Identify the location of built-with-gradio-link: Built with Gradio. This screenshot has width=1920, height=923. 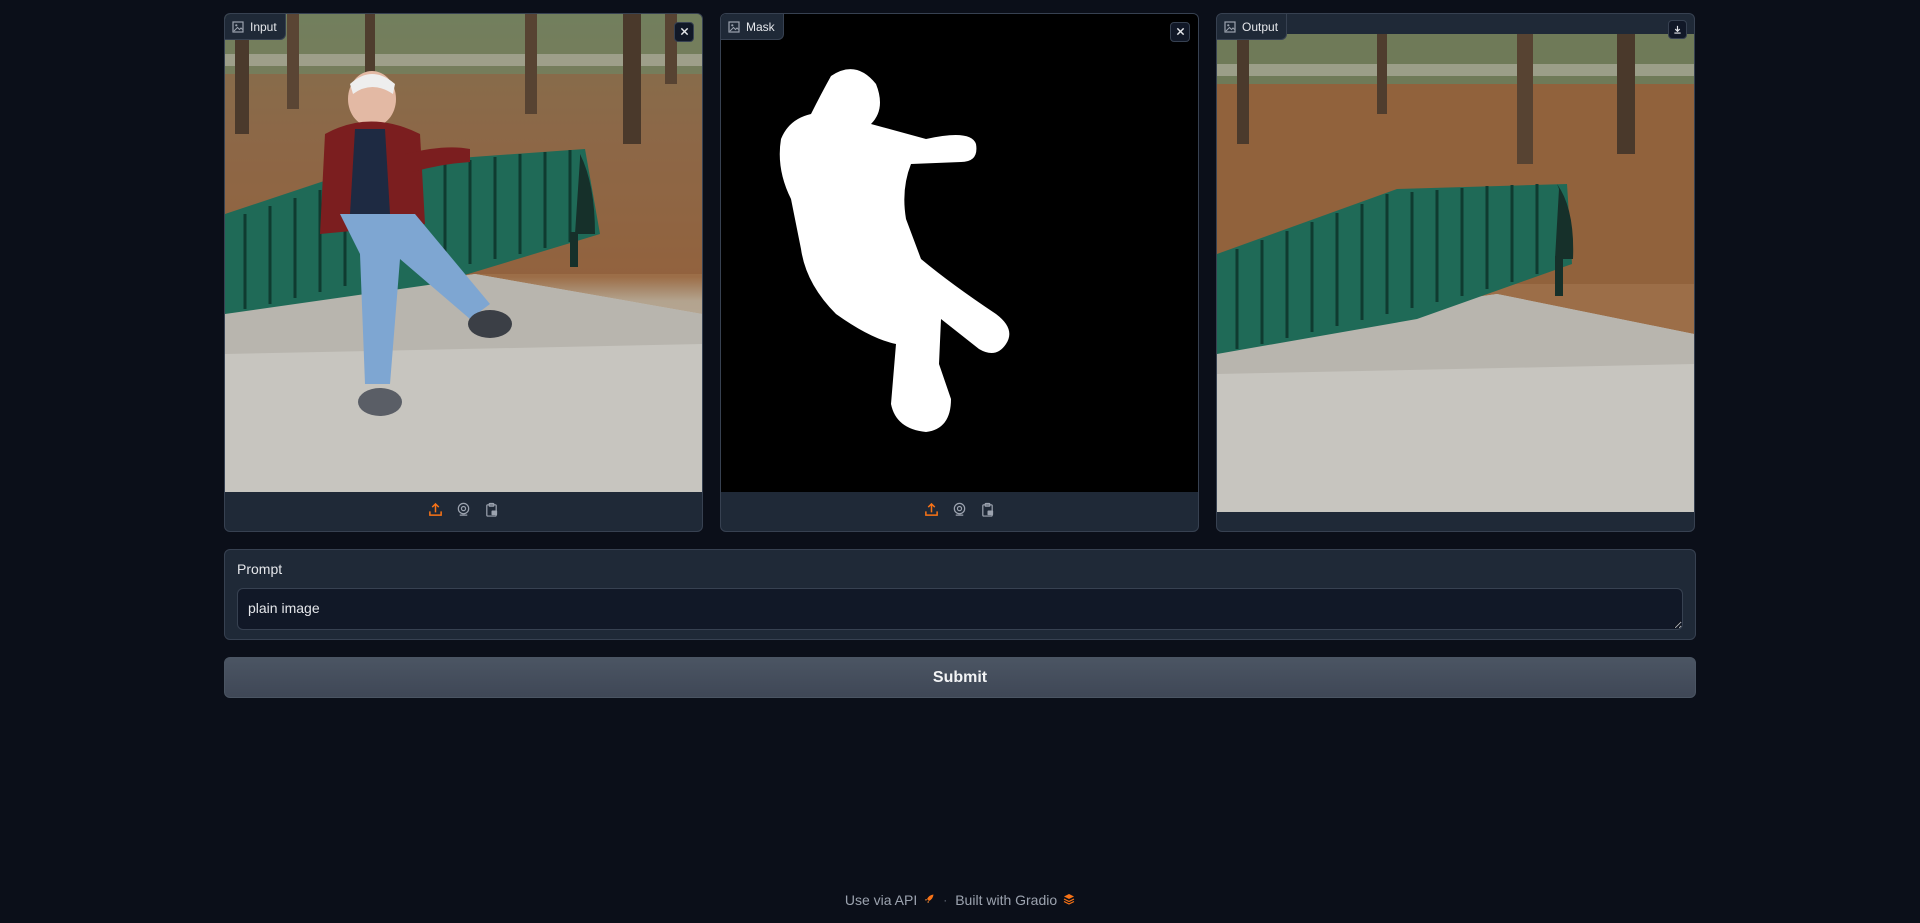
(1015, 900).